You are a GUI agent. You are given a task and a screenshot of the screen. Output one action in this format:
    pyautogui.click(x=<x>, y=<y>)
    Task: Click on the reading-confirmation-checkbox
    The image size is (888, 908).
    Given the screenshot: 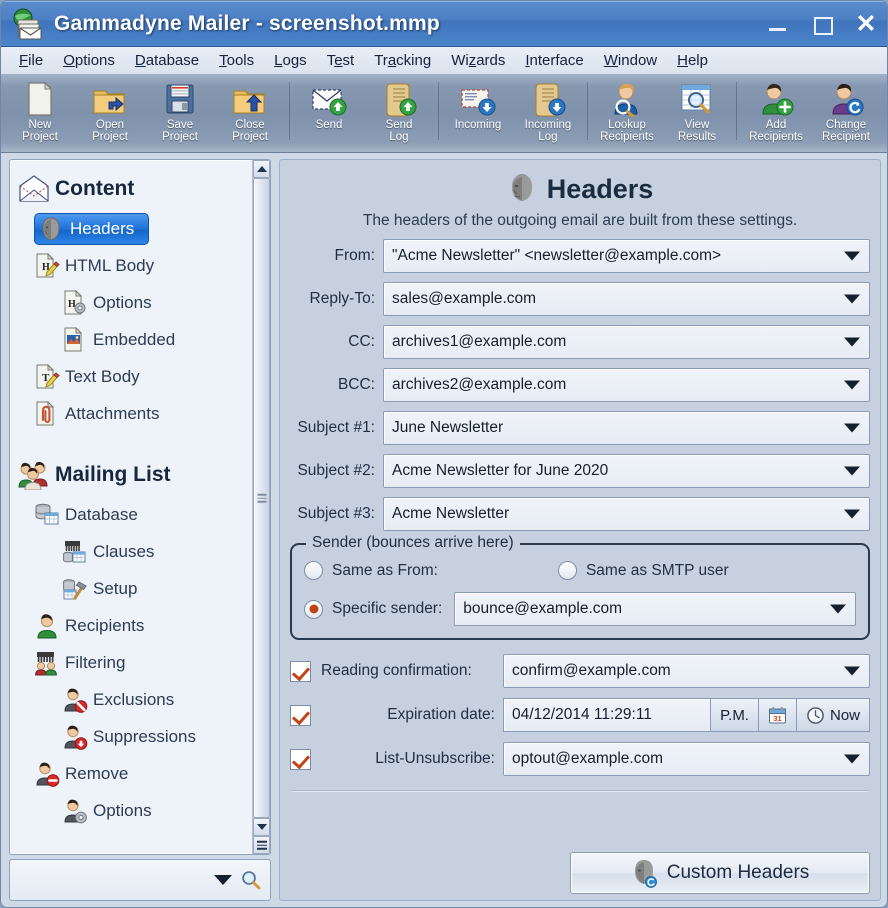 What is the action you would take?
    pyautogui.click(x=300, y=671)
    